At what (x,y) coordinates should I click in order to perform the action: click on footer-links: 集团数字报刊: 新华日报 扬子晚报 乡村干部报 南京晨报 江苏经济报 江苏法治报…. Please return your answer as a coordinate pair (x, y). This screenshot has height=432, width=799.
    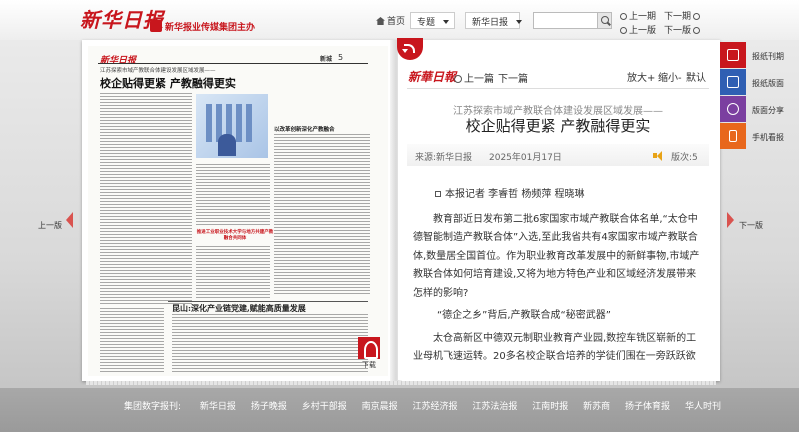
    Looking at the image, I should click on (428, 405).